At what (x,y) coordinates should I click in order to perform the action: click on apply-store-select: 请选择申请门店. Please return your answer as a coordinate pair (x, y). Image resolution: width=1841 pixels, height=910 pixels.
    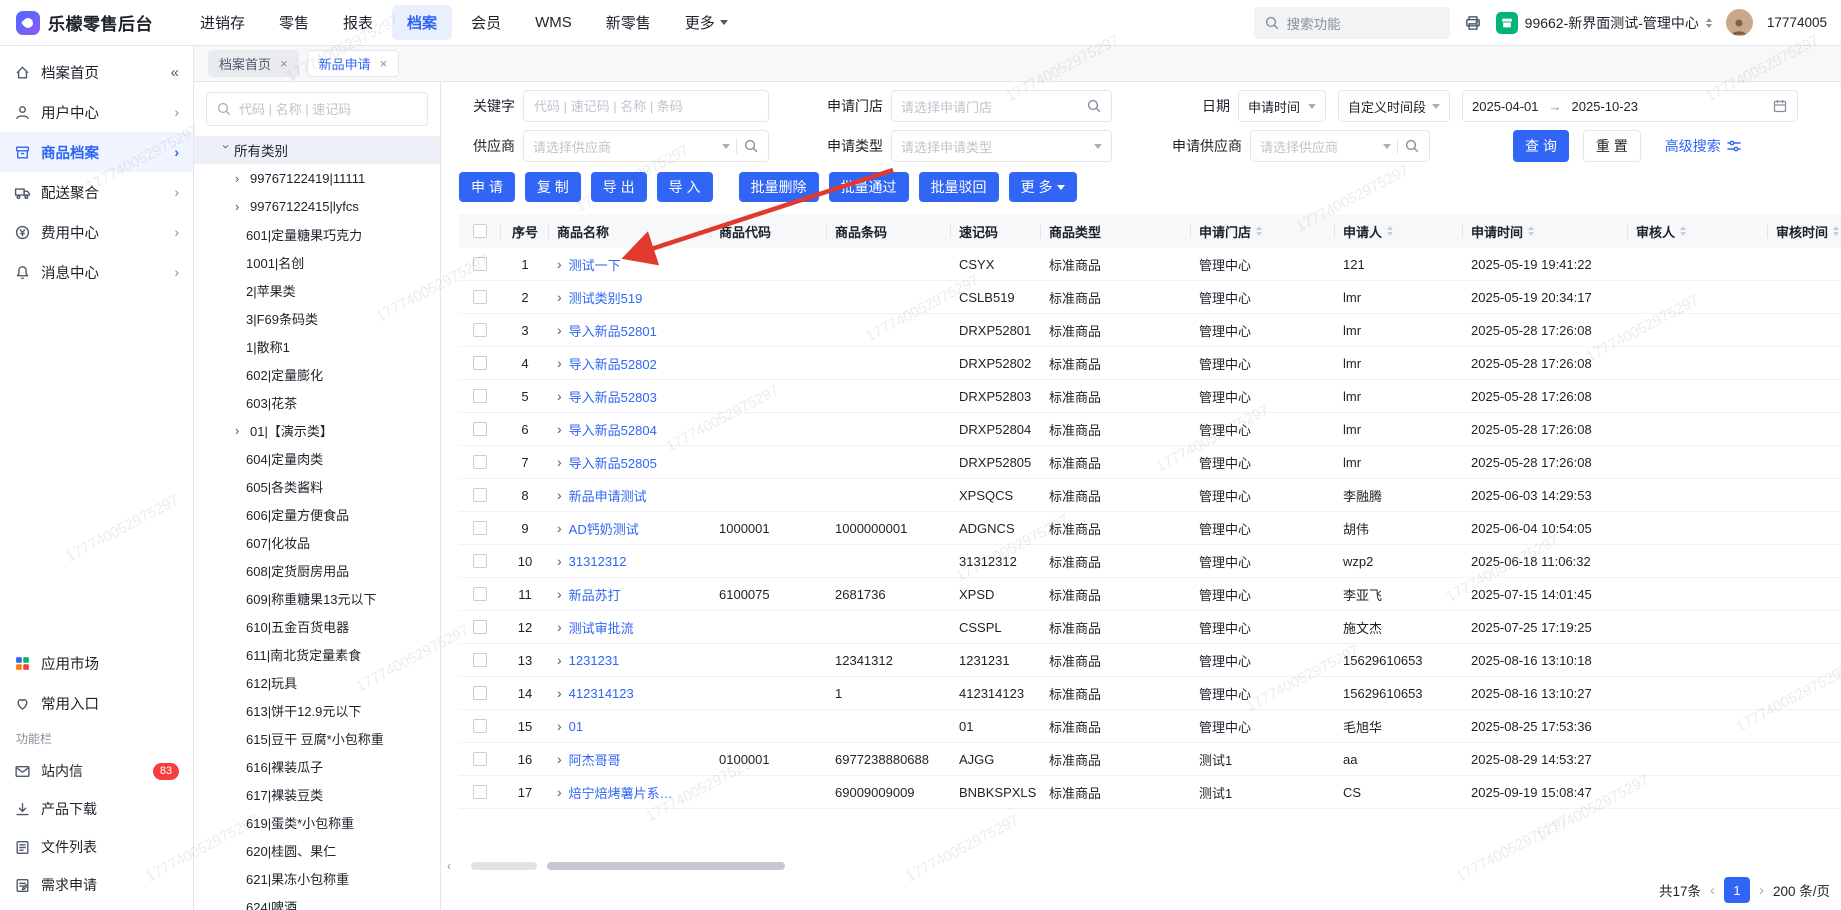
    Looking at the image, I should click on (1001, 106).